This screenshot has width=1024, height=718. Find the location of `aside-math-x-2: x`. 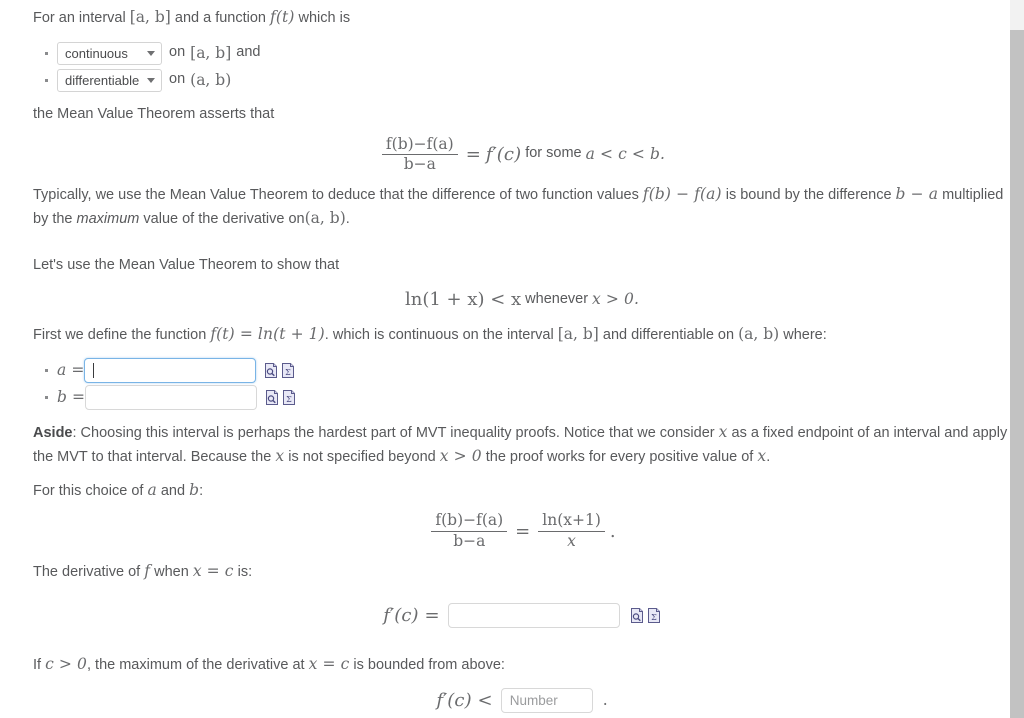

aside-math-x-2: x is located at coordinates (280, 455).